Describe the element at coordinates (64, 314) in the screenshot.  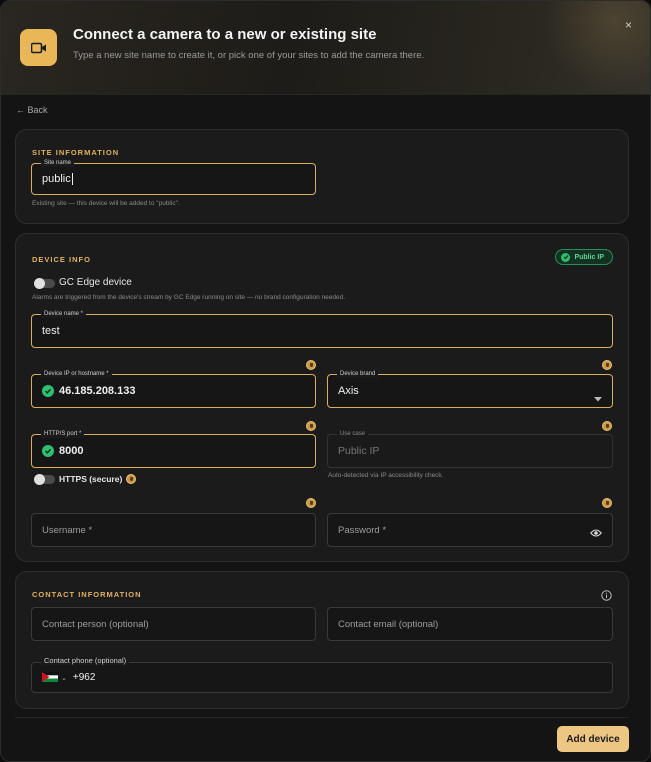
I see `device-name-label: Device name *` at that location.